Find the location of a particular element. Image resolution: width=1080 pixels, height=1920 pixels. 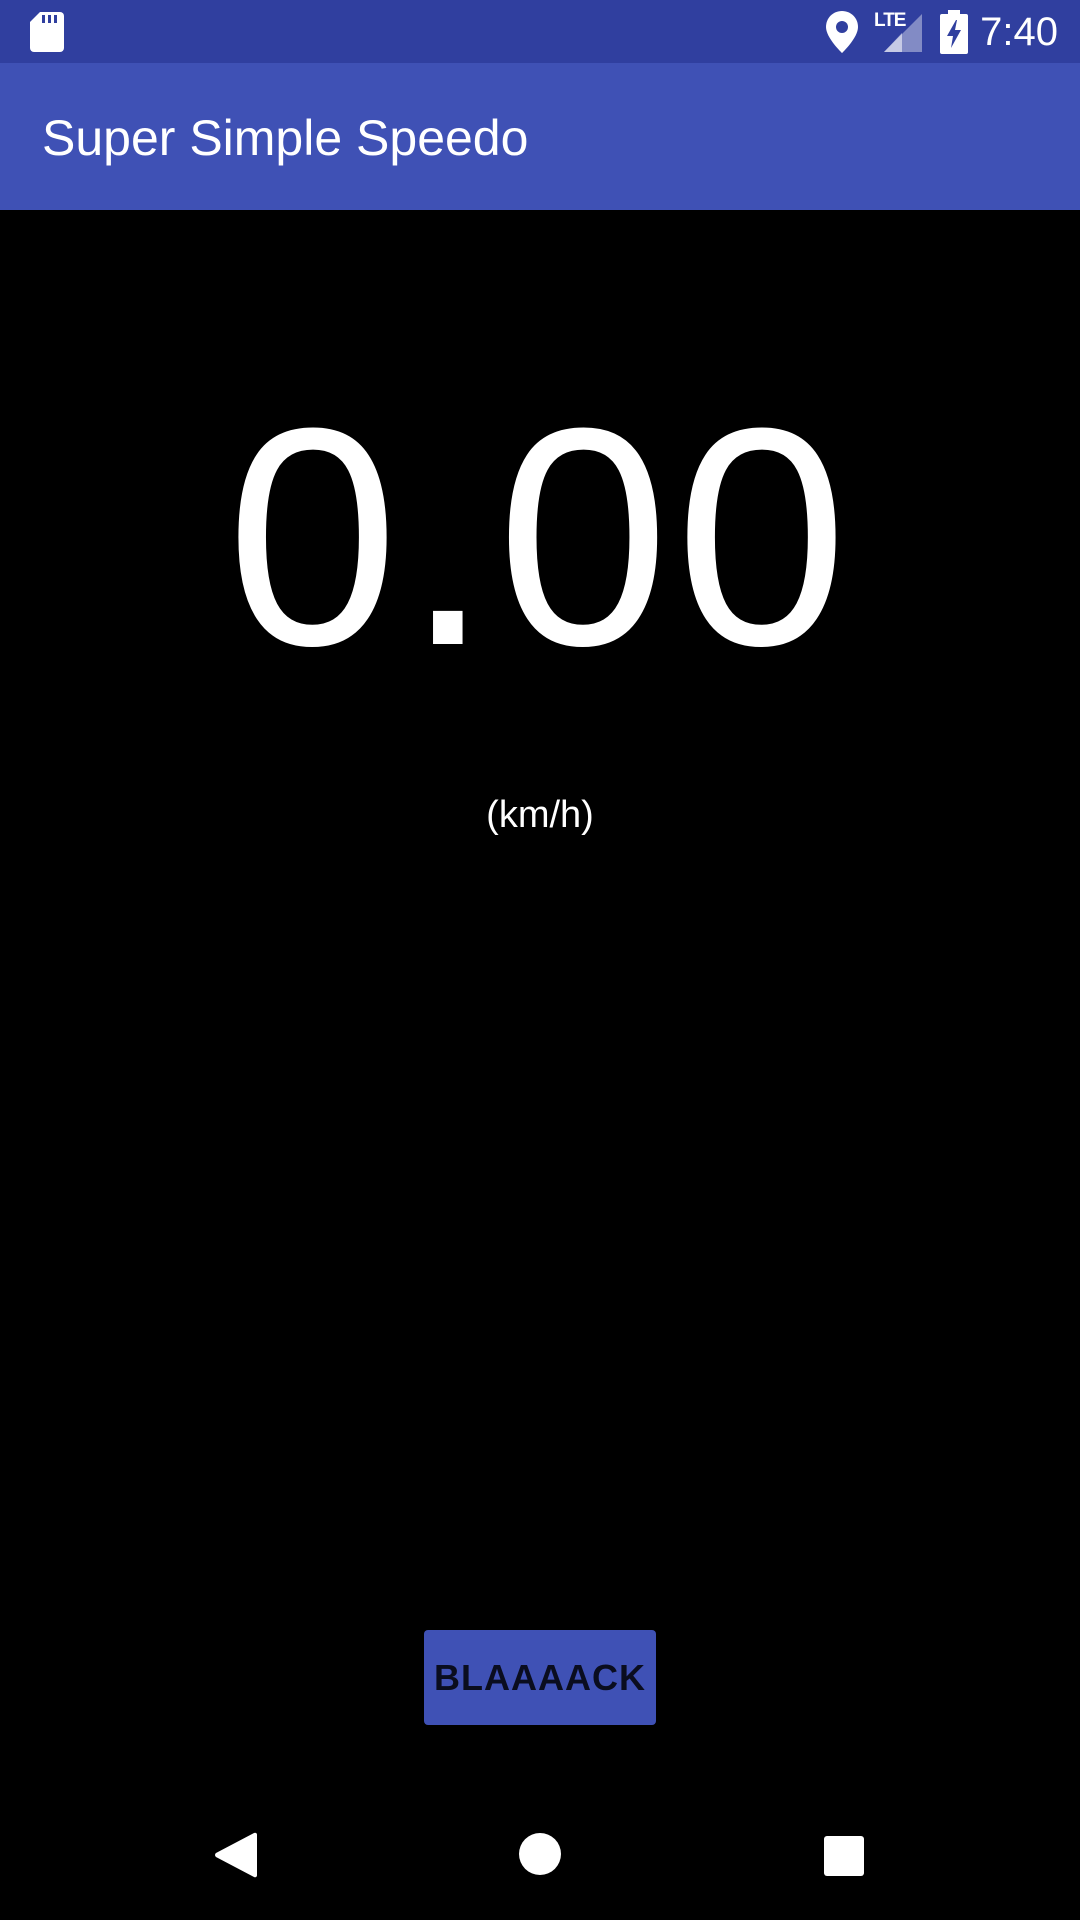

sd-card-icon is located at coordinates (47, 32).